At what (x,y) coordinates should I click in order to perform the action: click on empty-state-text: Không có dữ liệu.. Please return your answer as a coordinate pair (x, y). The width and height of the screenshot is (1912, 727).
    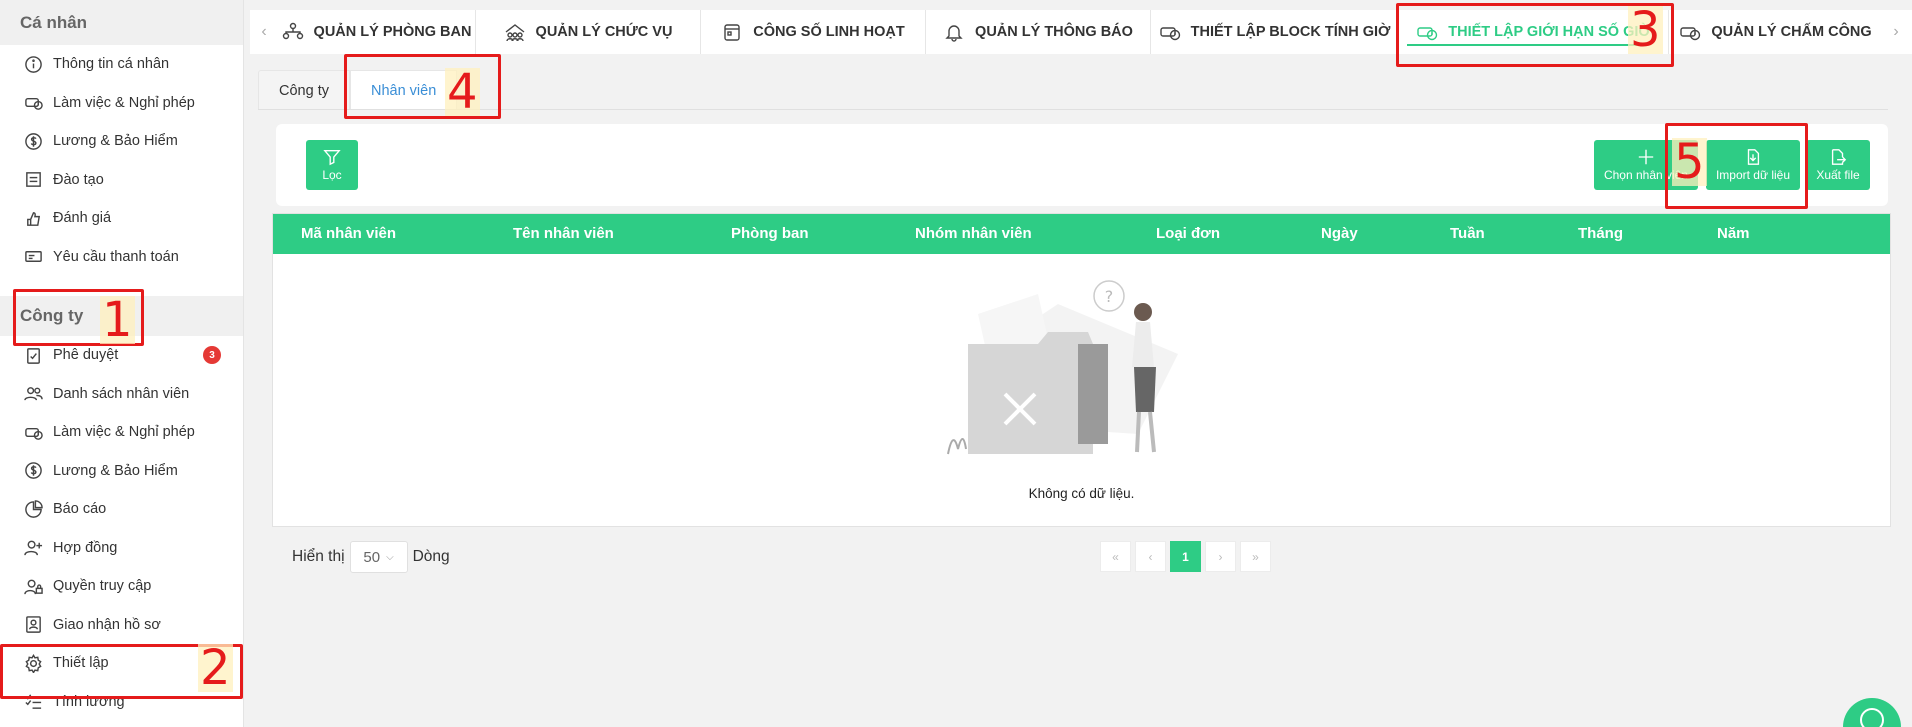
    Looking at the image, I should click on (1081, 493).